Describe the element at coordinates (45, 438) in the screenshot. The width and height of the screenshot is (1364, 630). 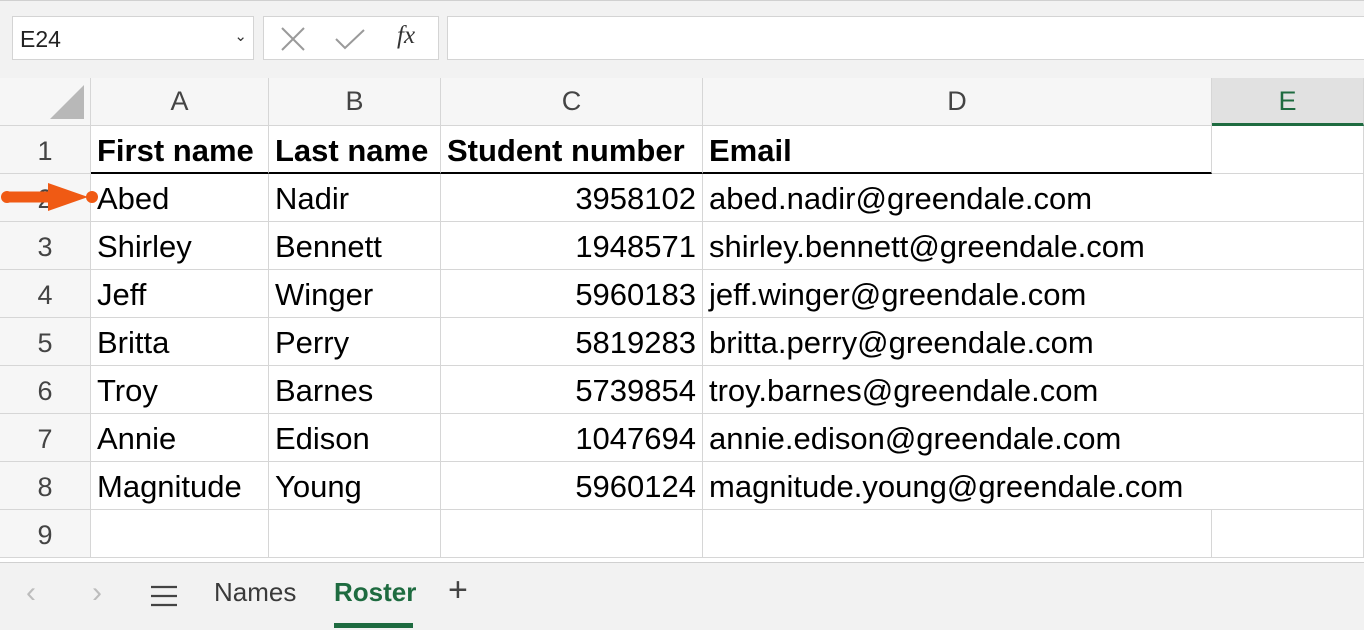
I see `row-header-7: 7` at that location.